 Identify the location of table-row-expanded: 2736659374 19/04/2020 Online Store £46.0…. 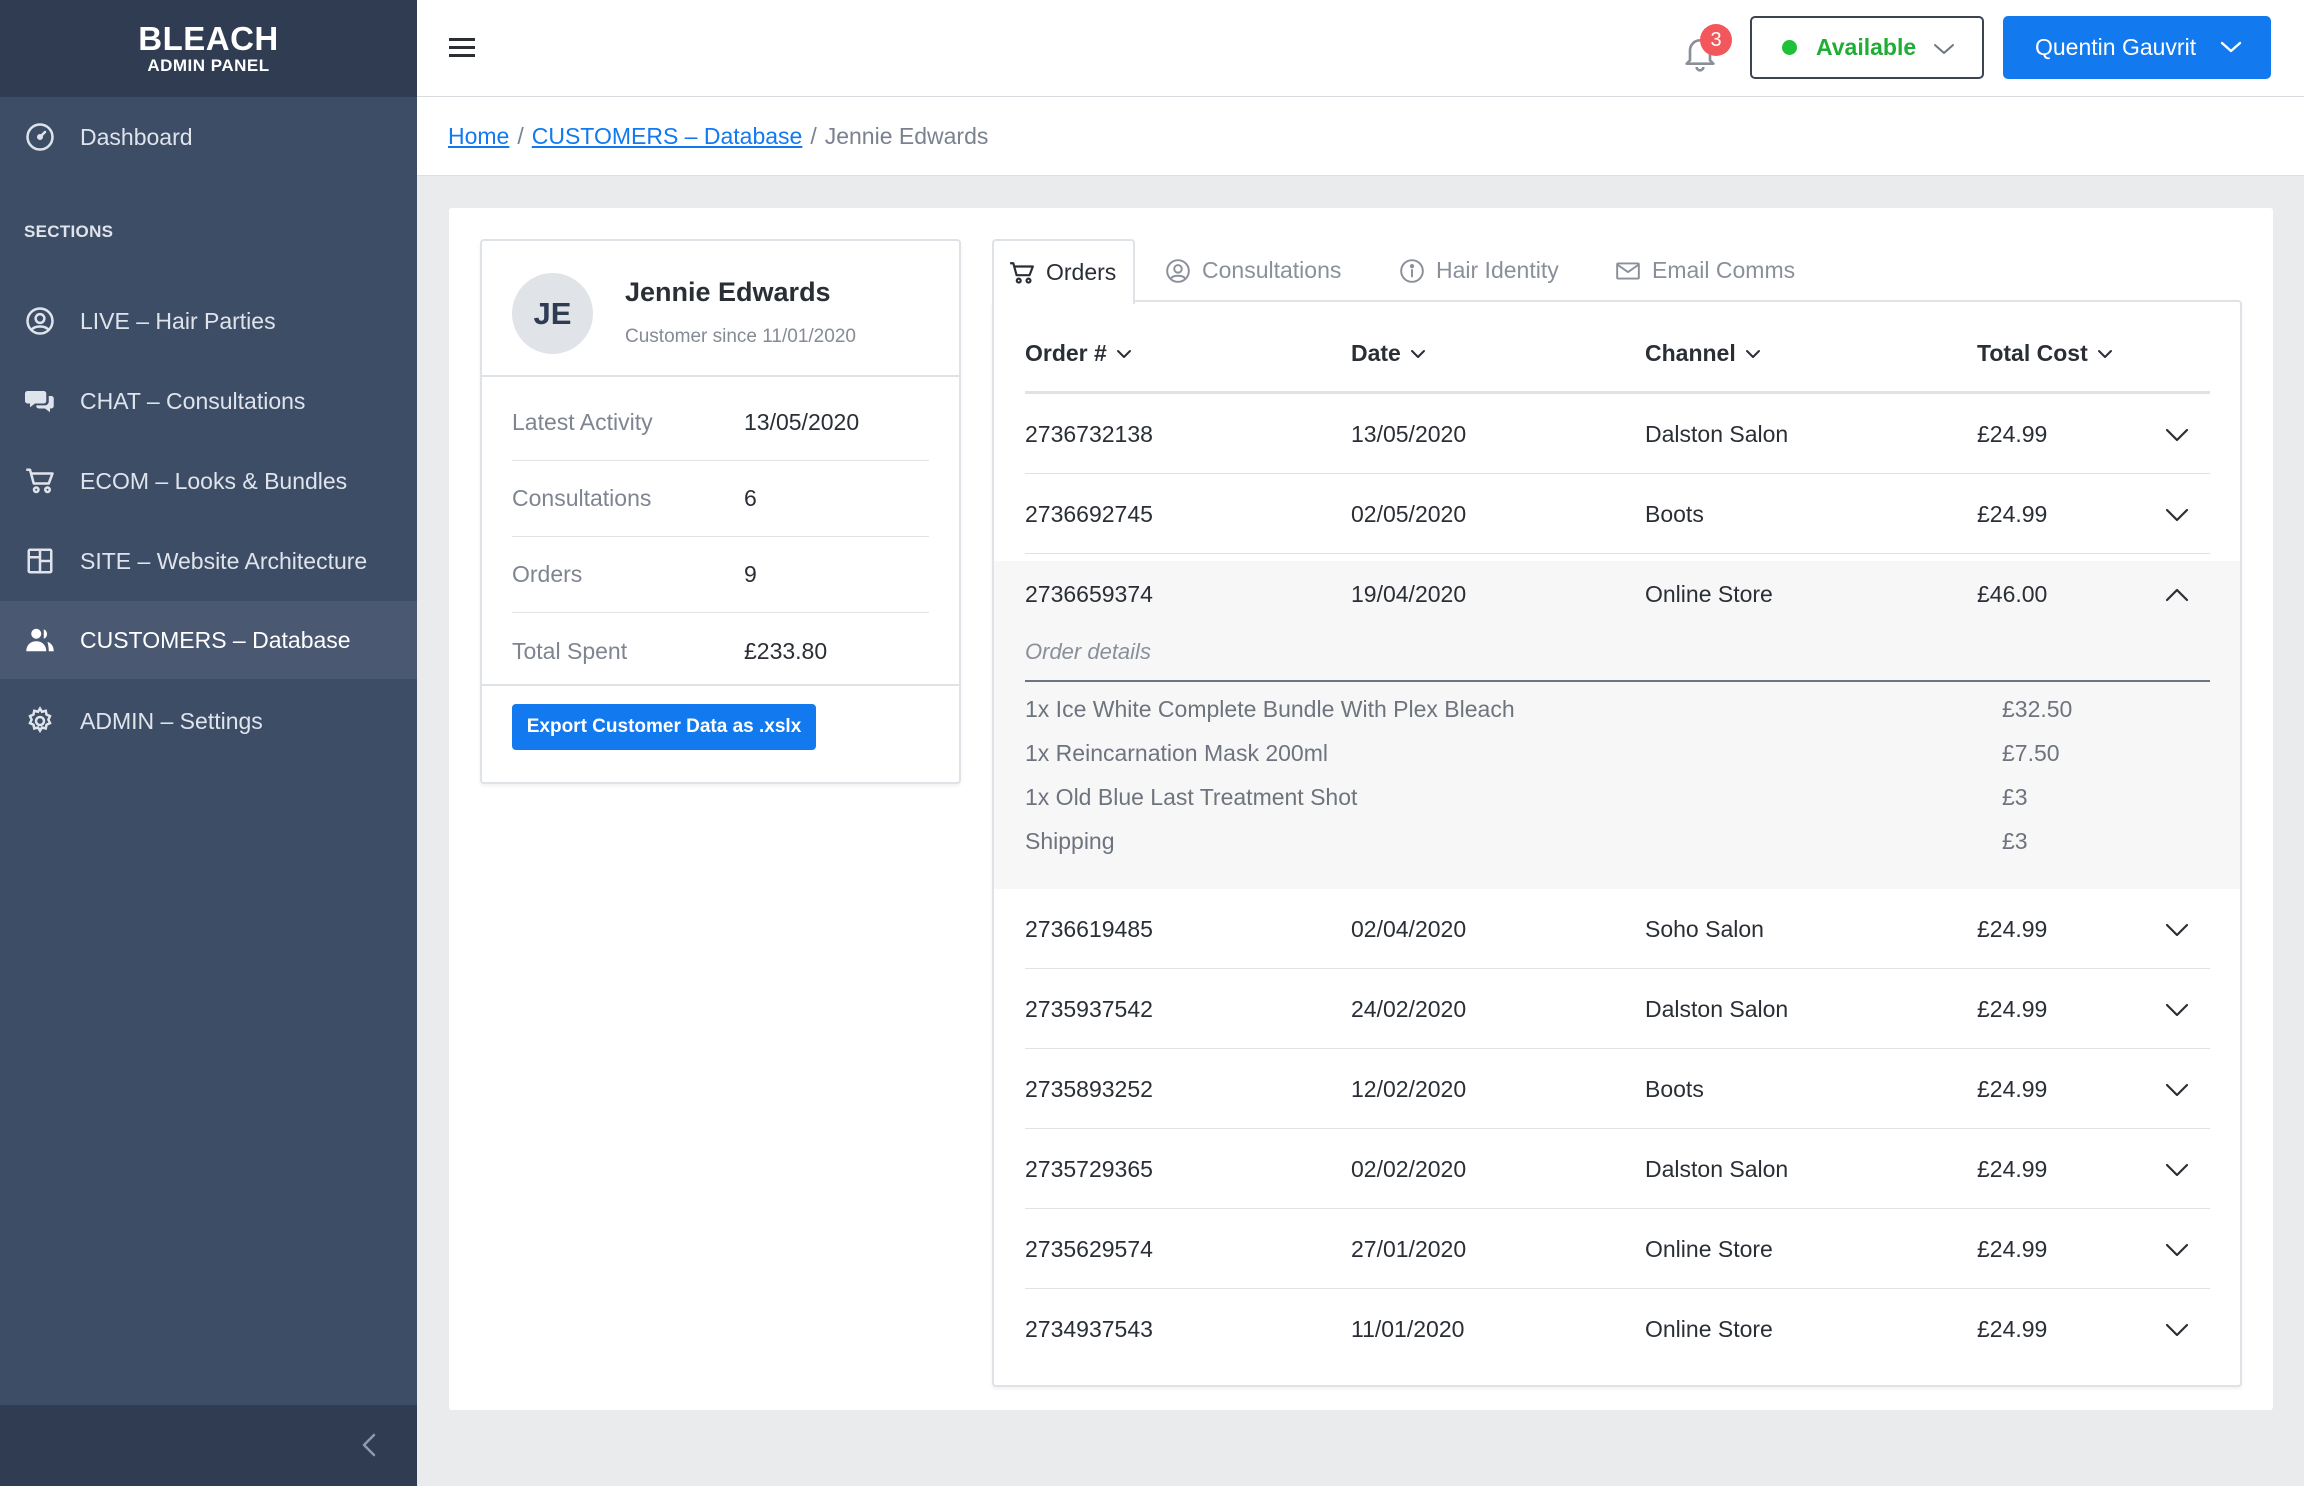
(1617, 594).